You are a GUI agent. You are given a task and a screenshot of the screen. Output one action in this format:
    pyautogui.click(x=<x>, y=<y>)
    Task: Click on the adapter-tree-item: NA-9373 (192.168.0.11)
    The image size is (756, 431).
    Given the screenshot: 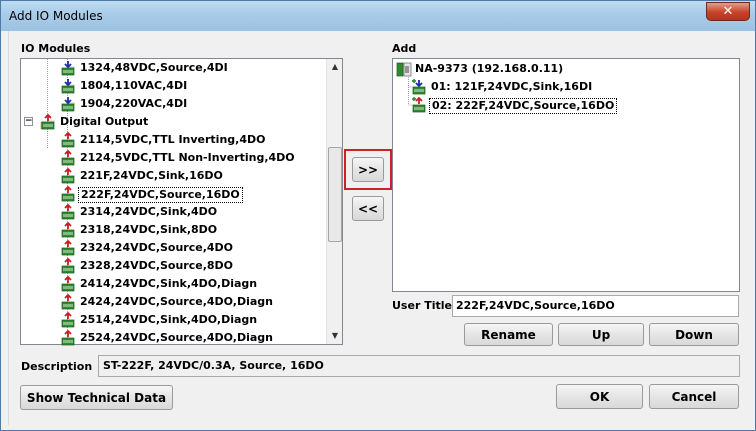 What is the action you would take?
    pyautogui.click(x=563, y=69)
    